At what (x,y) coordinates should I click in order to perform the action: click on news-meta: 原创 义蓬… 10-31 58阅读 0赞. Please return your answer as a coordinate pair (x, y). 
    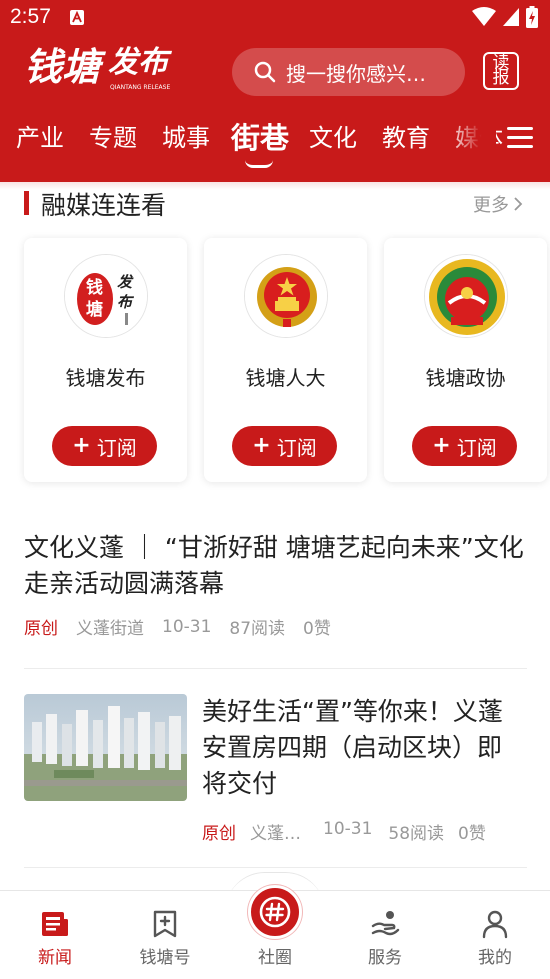
    Looking at the image, I should click on (364, 831).